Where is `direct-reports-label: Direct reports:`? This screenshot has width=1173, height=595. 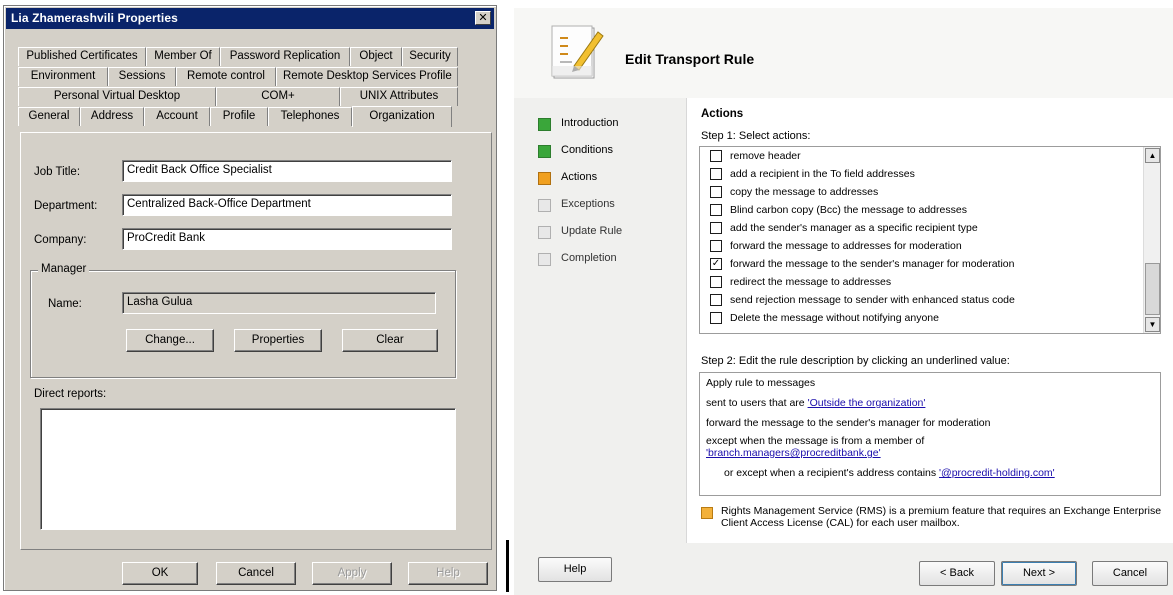 direct-reports-label: Direct reports: is located at coordinates (70, 394).